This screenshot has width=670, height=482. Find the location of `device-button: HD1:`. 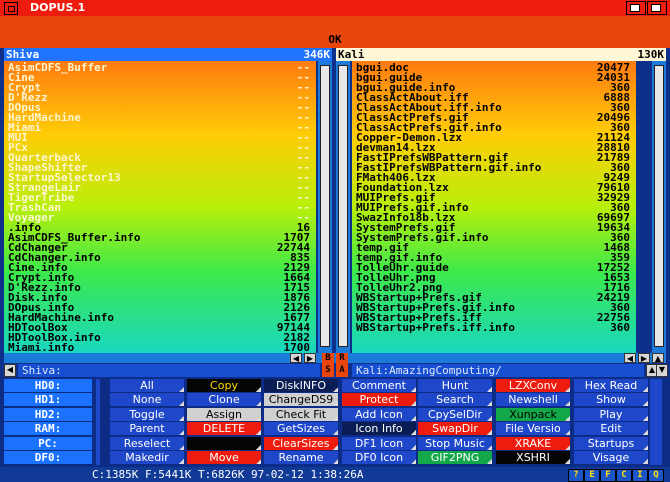

device-button: HD1: is located at coordinates (48, 400).